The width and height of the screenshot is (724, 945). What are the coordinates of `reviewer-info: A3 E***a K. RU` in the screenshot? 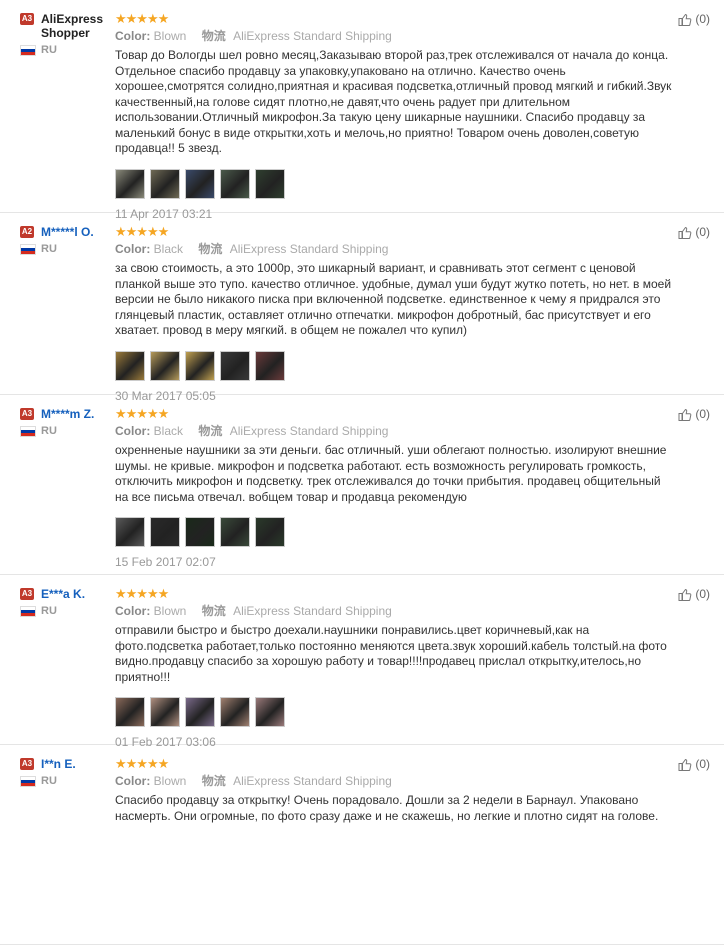 It's located at (66, 602).